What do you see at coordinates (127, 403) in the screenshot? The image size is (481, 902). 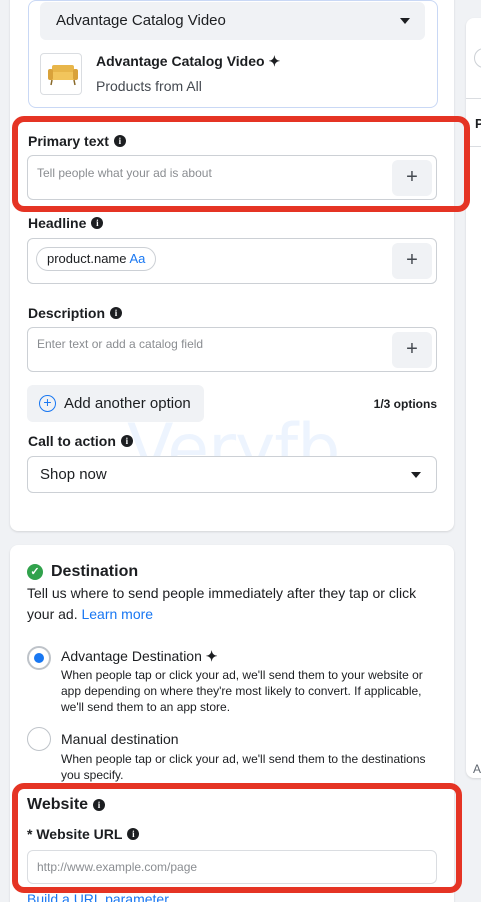 I see `add-another-option-label: Add another option` at bounding box center [127, 403].